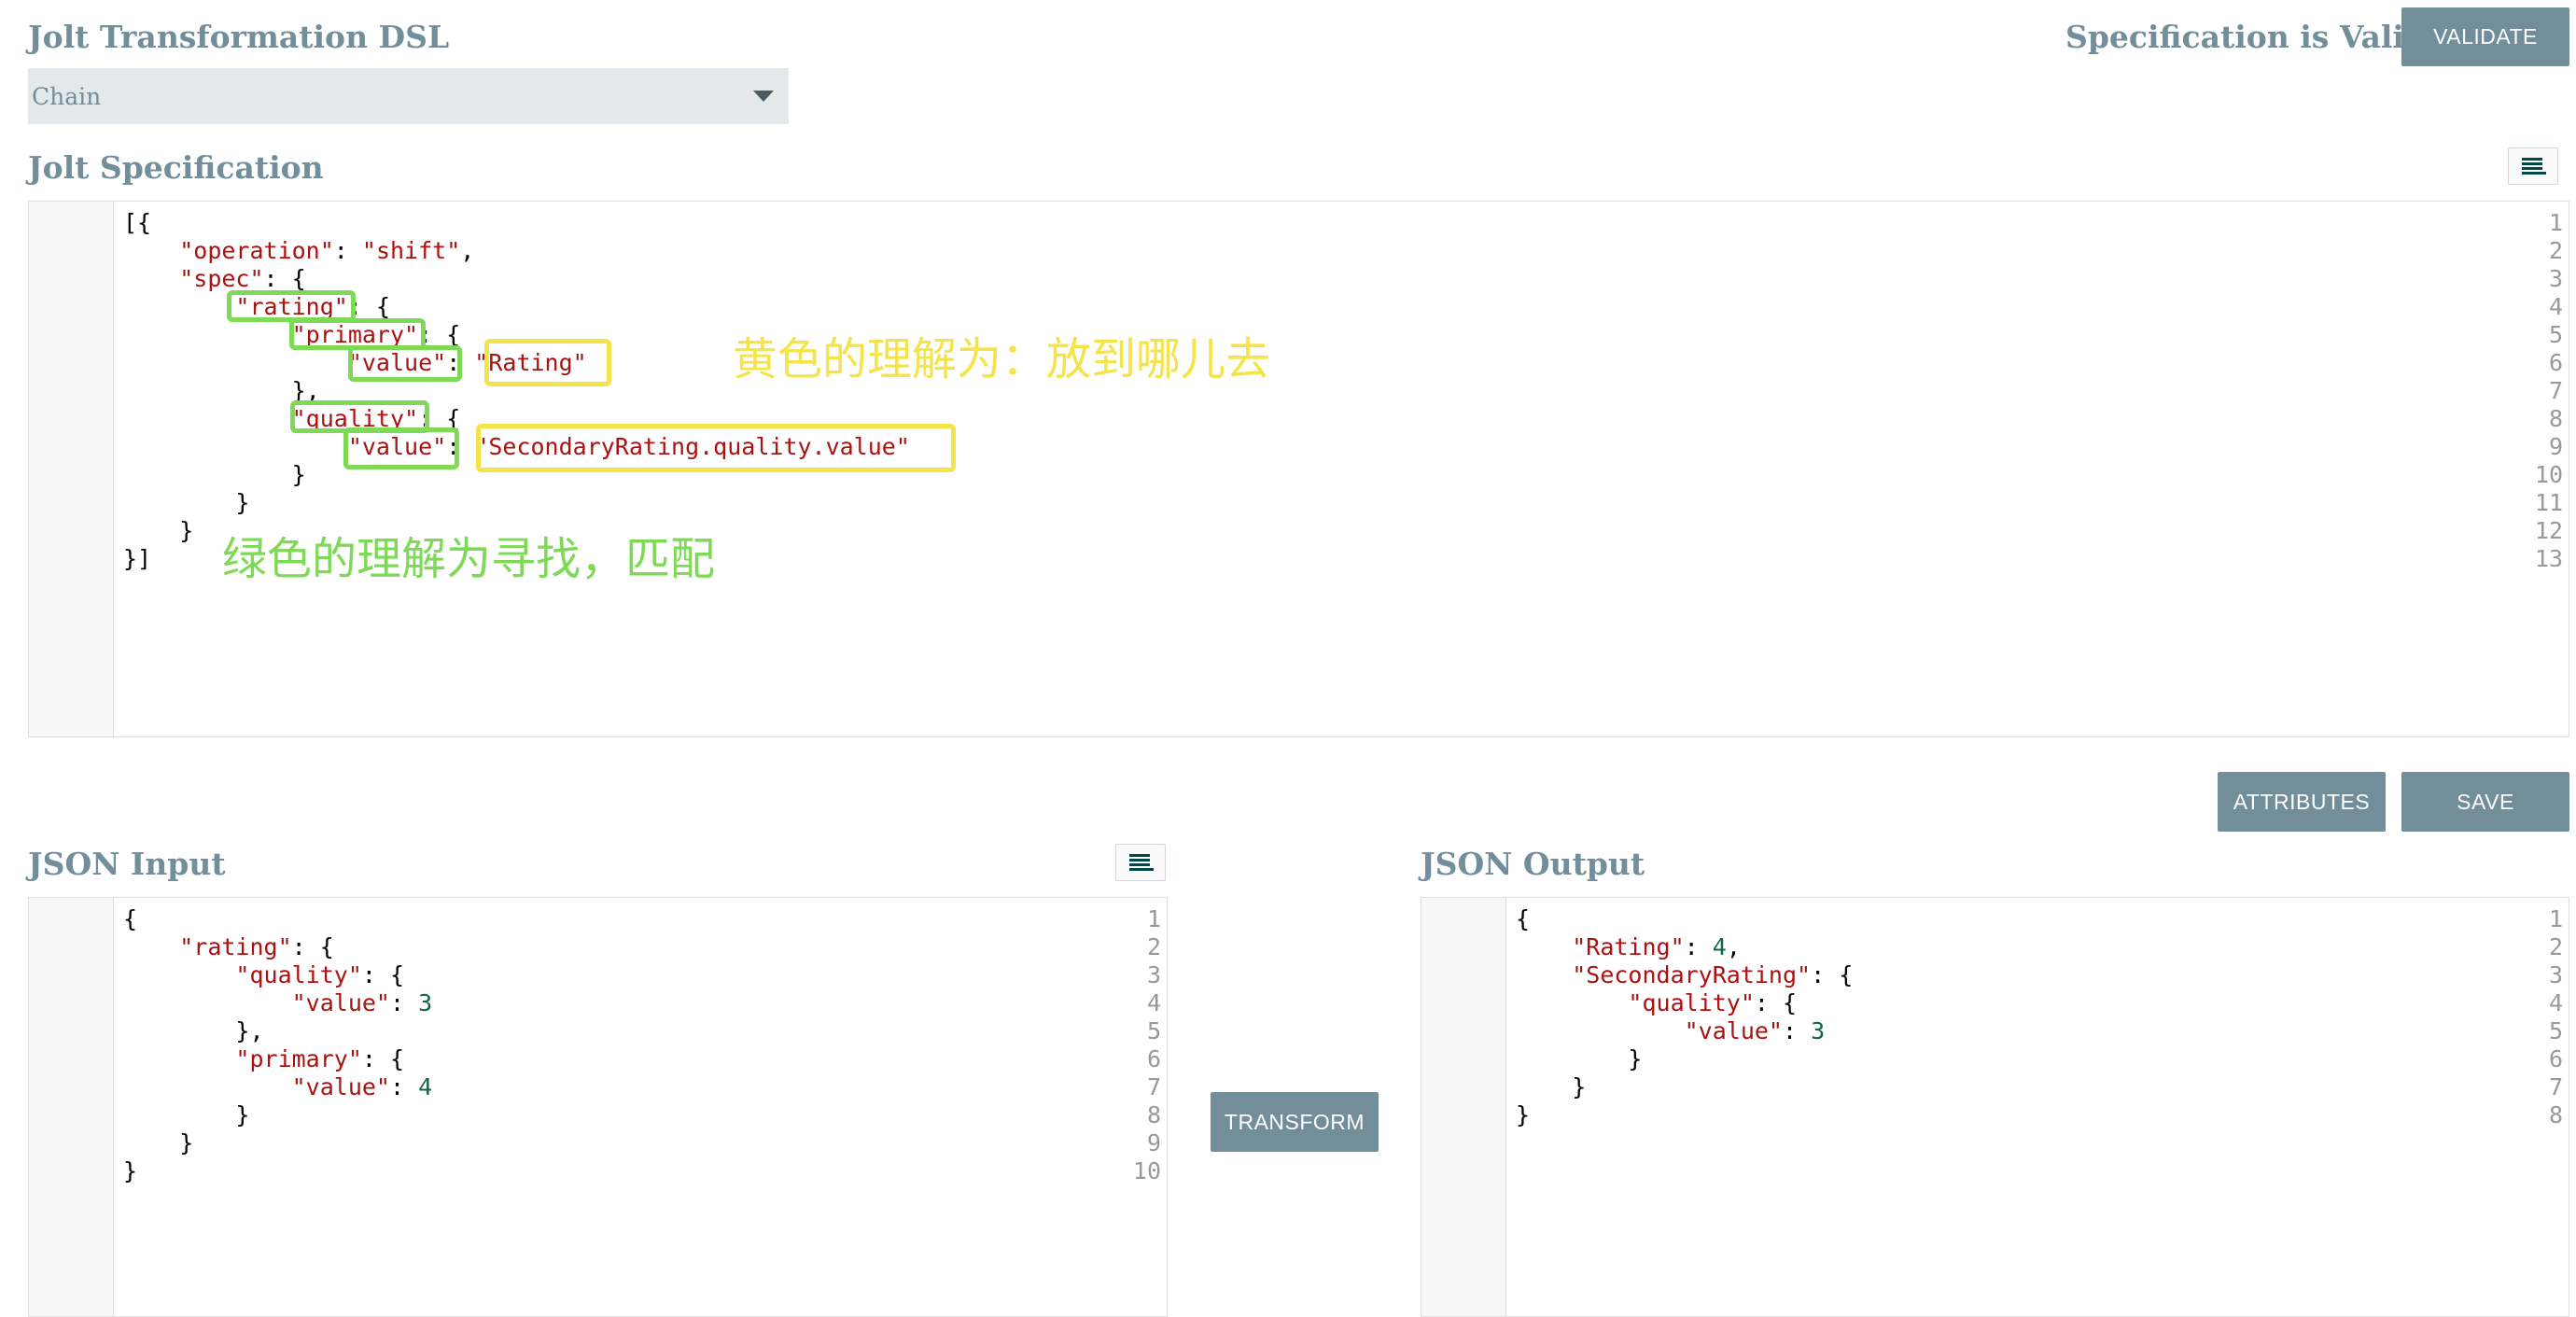 This screenshot has height=1317, width=2576. Describe the element at coordinates (1295, 1122) in the screenshot. I see `transform-button: TRANSFORM` at that location.